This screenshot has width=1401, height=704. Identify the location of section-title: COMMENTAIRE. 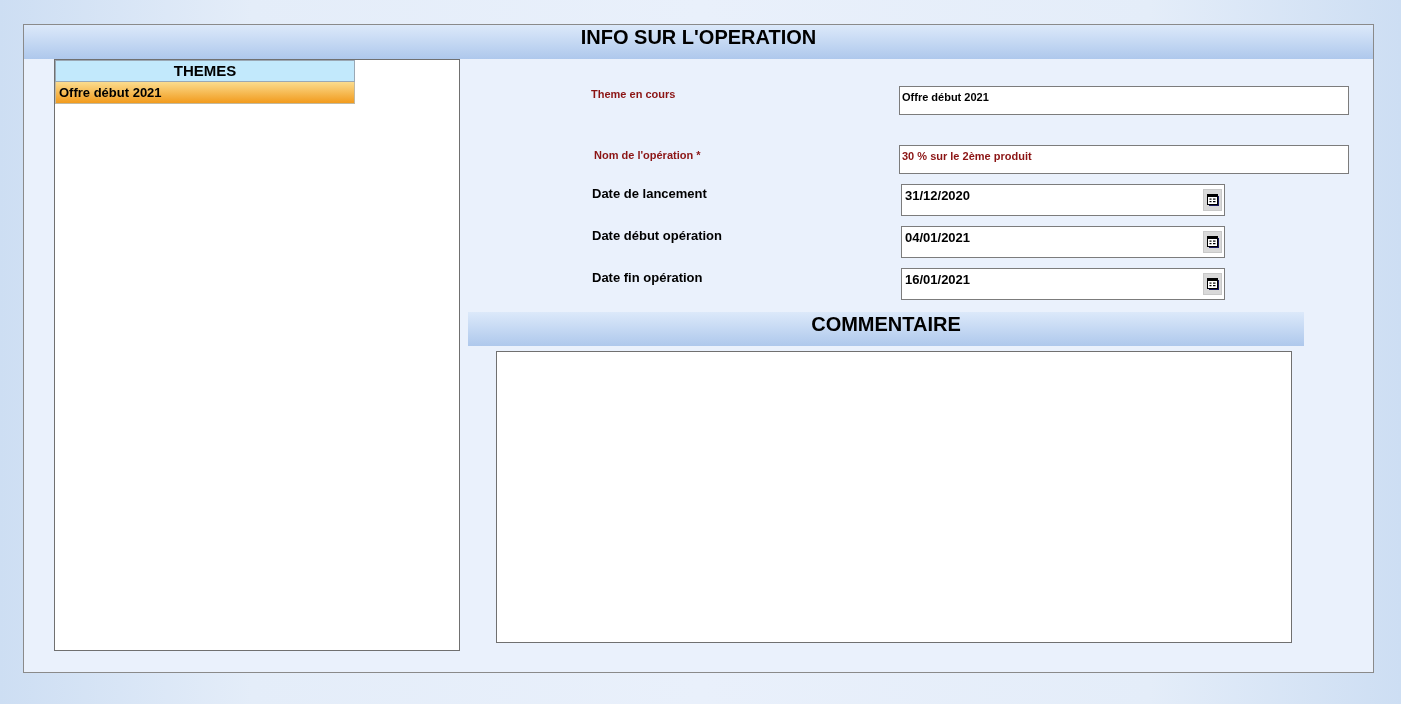
(886, 329).